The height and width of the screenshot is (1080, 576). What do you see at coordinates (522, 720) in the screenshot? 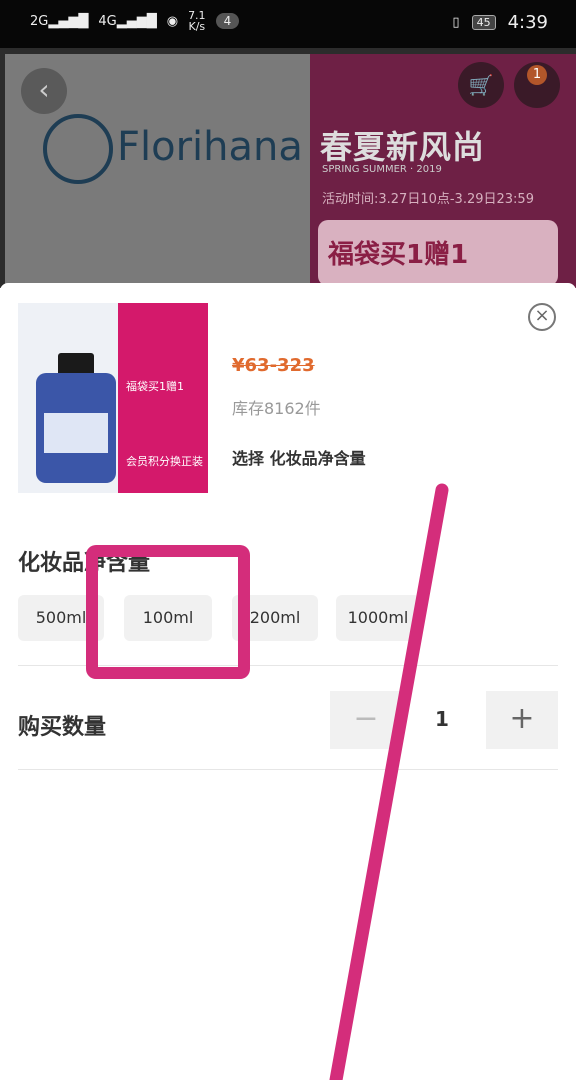
I see `quantity-increase-button: +` at bounding box center [522, 720].